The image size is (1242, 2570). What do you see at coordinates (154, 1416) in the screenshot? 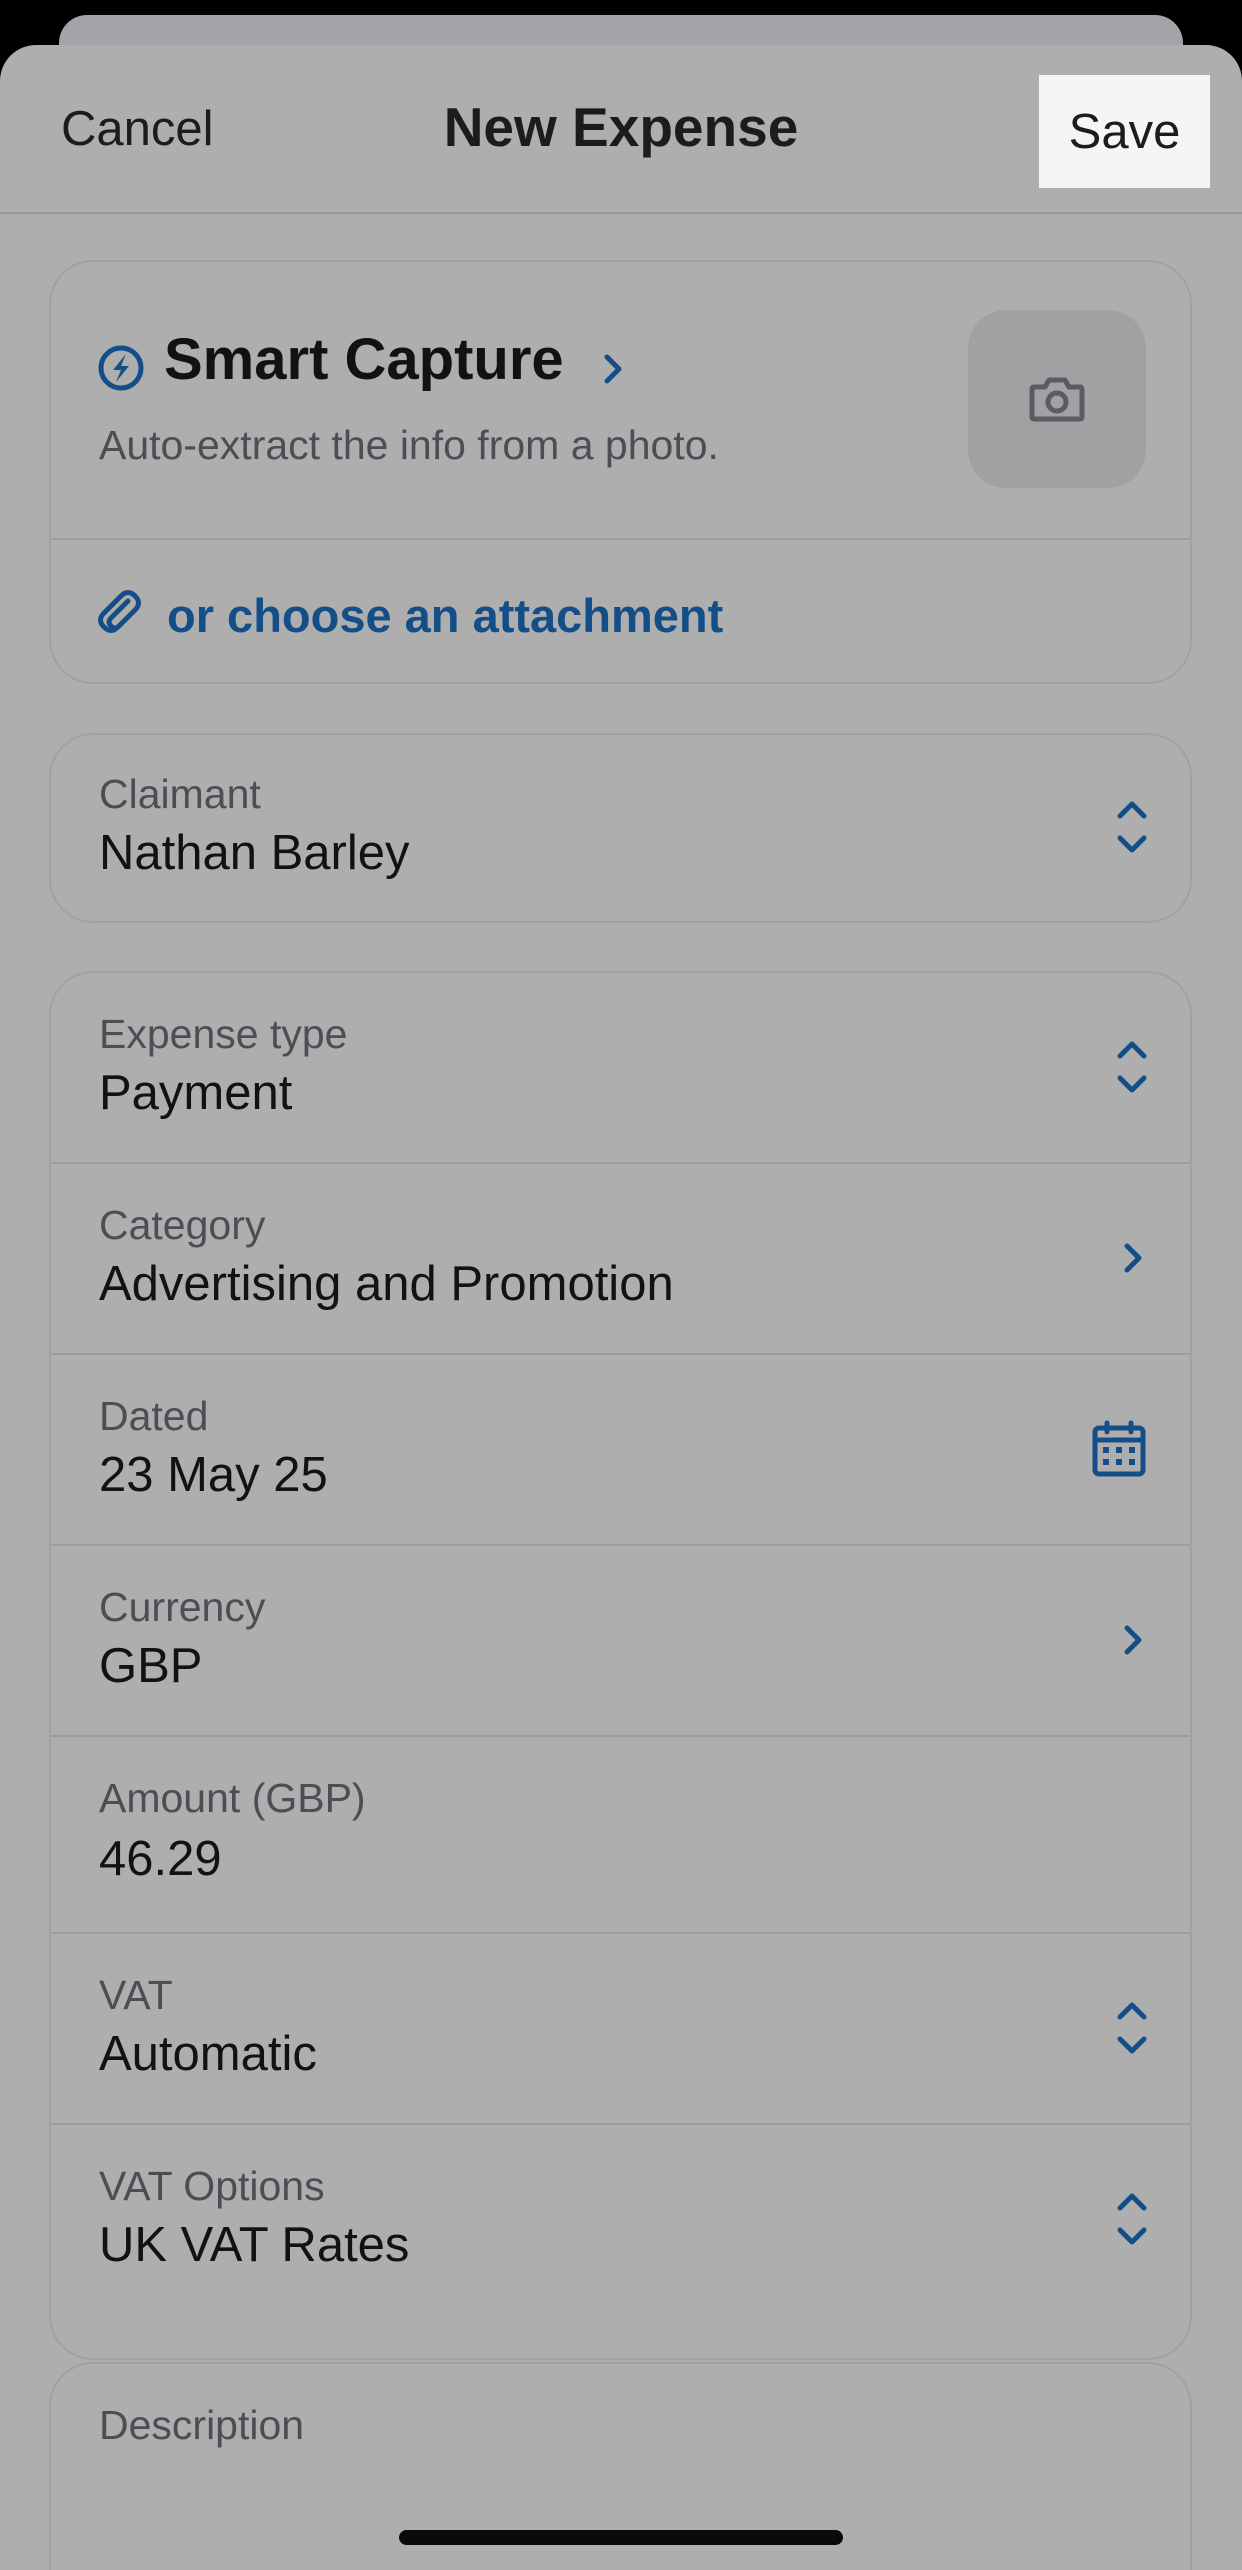
I see `dated-label: Dated` at bounding box center [154, 1416].